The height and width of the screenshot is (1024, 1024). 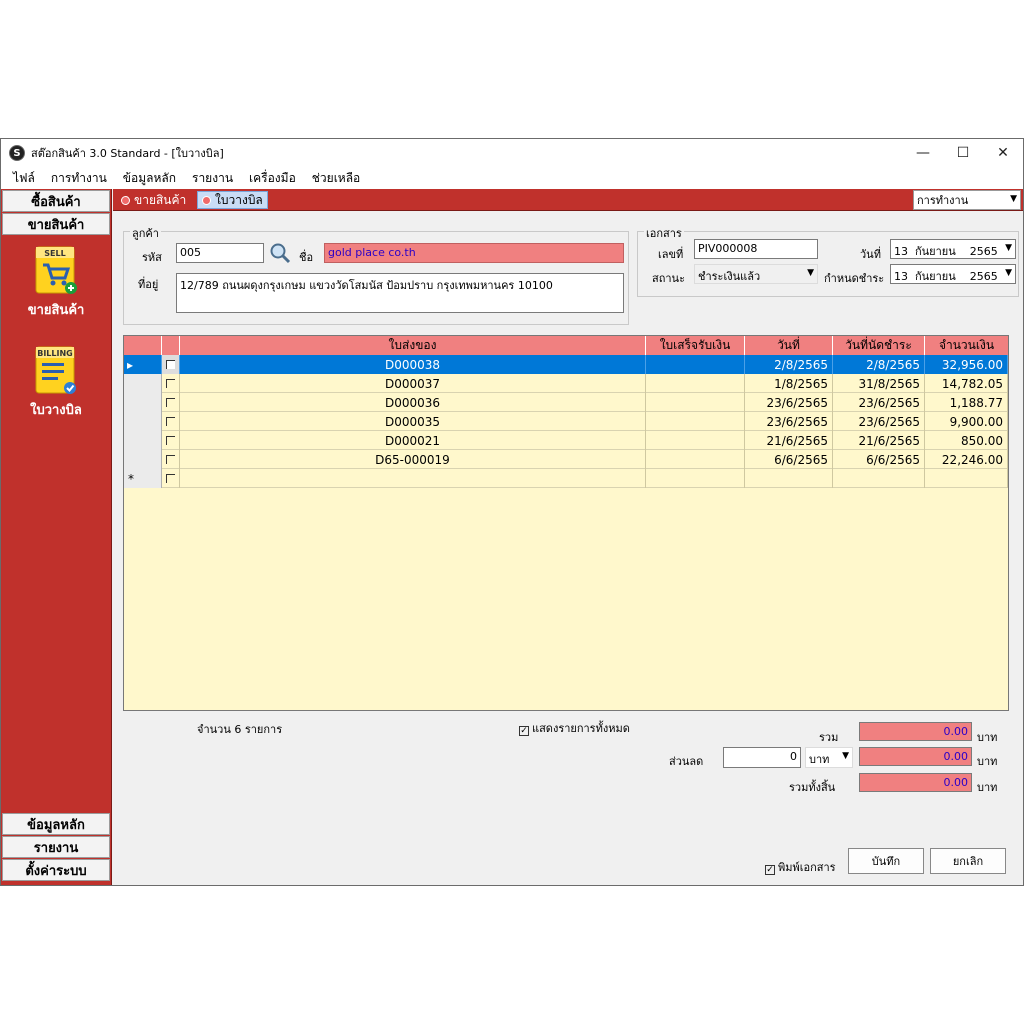 I want to click on shopping-cart-icon: SELL, so click(x=56, y=270).